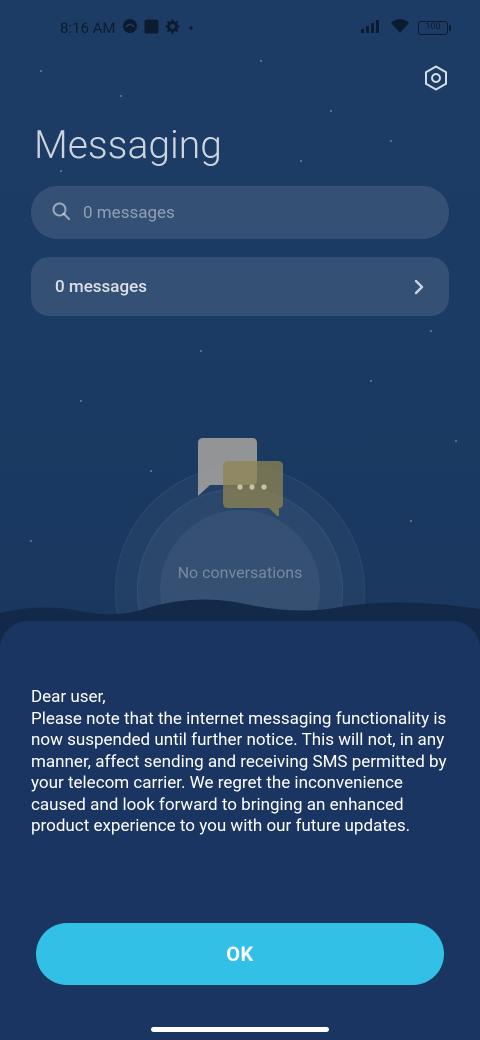  Describe the element at coordinates (130, 28) in the screenshot. I see `incognito-icon` at that location.